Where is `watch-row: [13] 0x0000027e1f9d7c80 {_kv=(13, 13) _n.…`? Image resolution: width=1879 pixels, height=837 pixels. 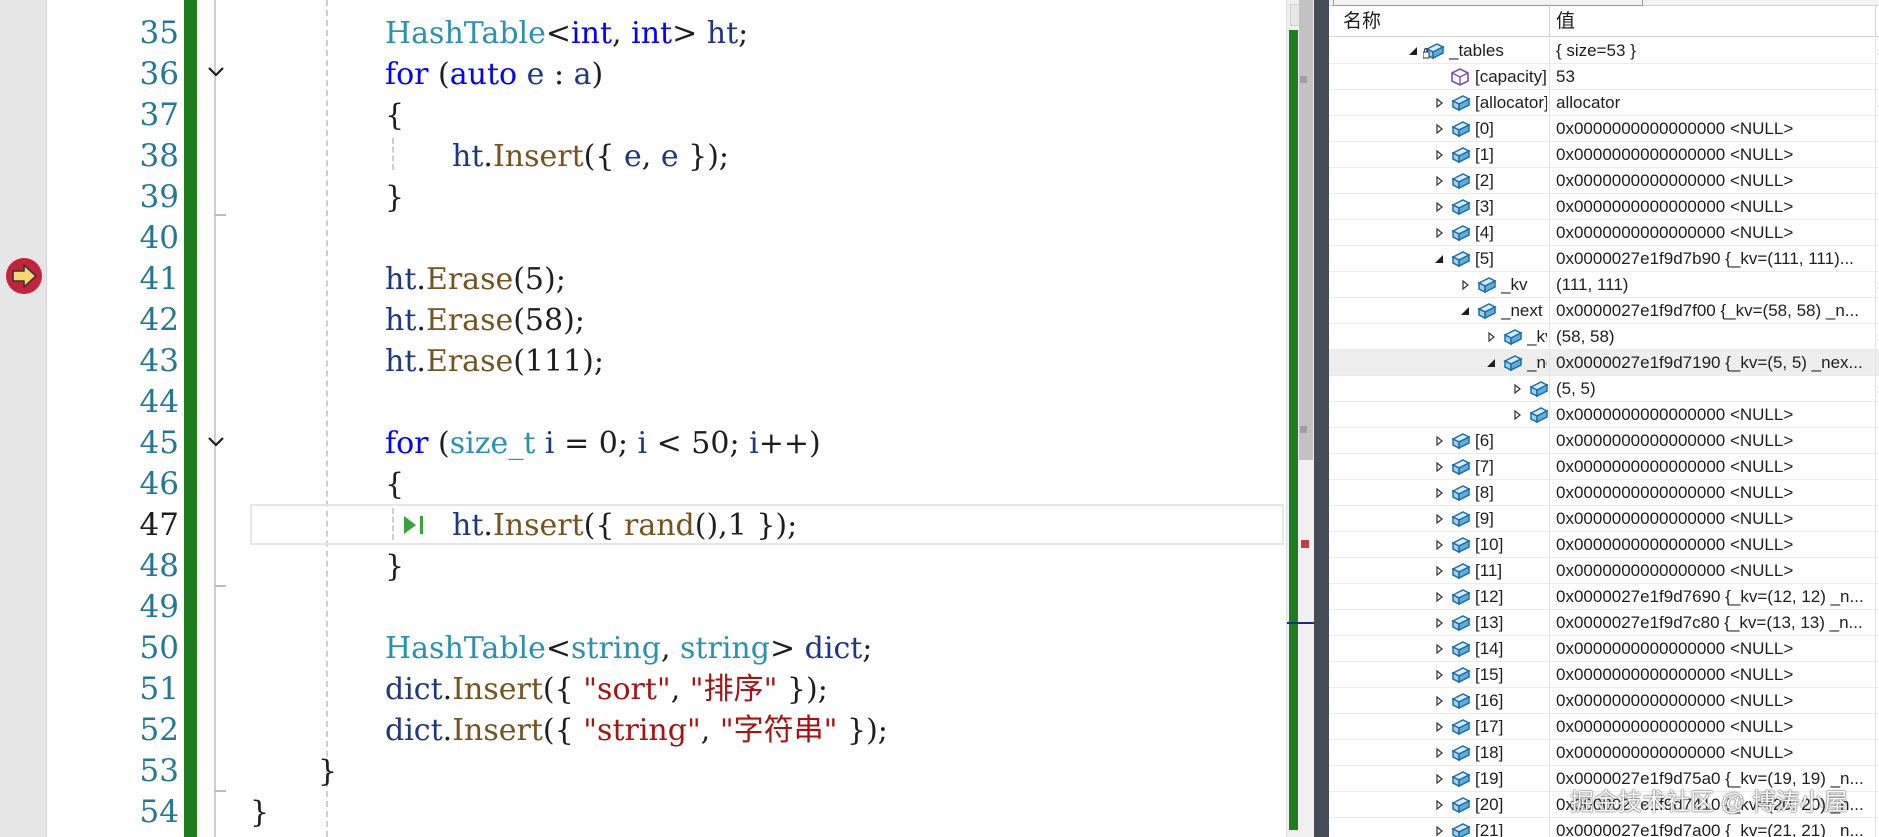 watch-row: [13] 0x0000027e1f9d7c80 {_kv=(13, 13) _n.… is located at coordinates (1604, 623).